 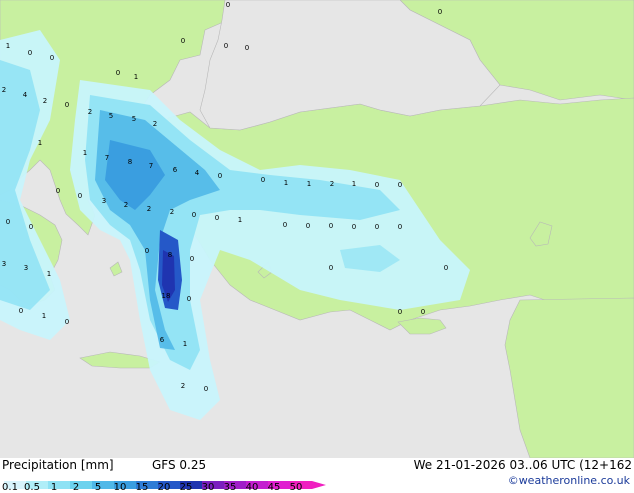 What do you see at coordinates (319, 485) in the screenshot?
I see `color-scale-arrow` at bounding box center [319, 485].